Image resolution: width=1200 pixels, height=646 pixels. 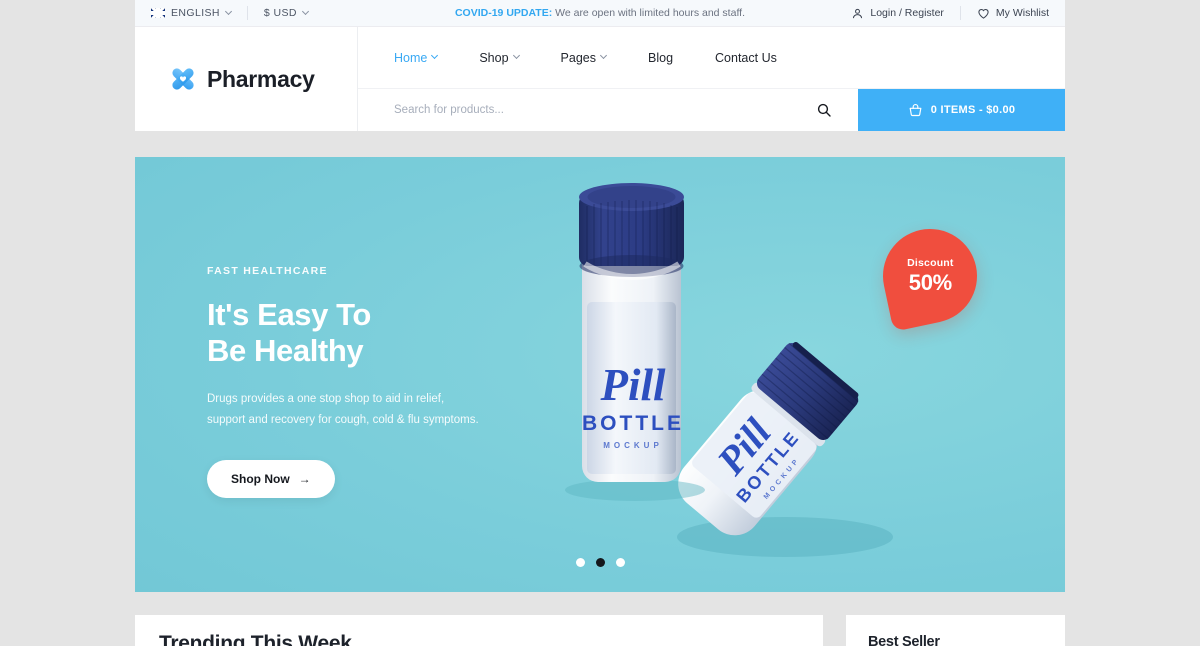 I want to click on language-selector: ENGLISH, so click(x=191, y=13).